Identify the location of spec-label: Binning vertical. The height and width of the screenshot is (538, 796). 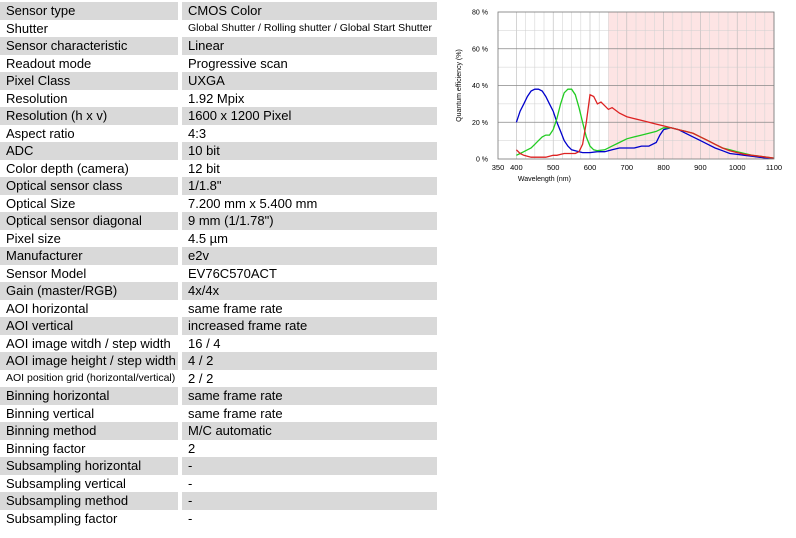
(91, 413).